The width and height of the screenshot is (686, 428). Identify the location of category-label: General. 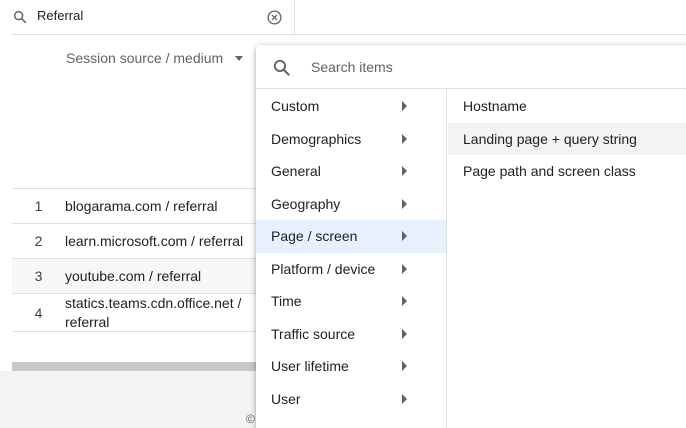
(296, 171).